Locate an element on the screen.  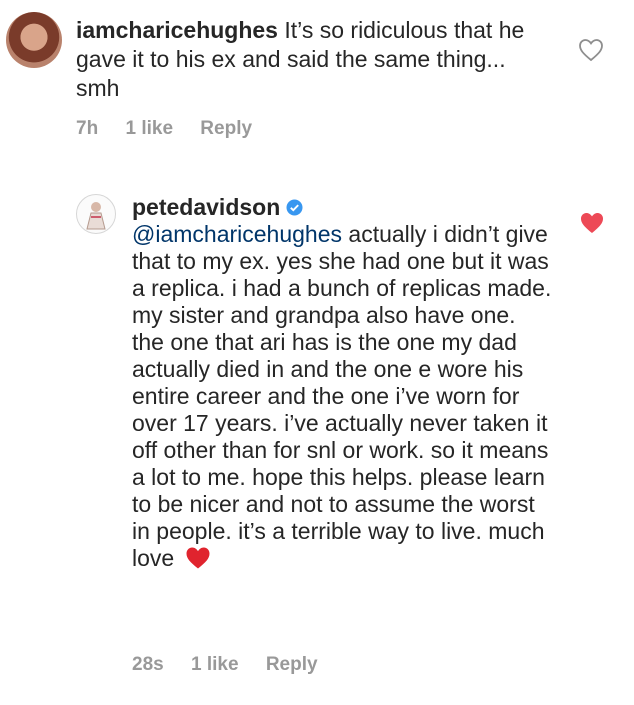
comment-mention-link: @iamcharicehughes is located at coordinates (237, 234).